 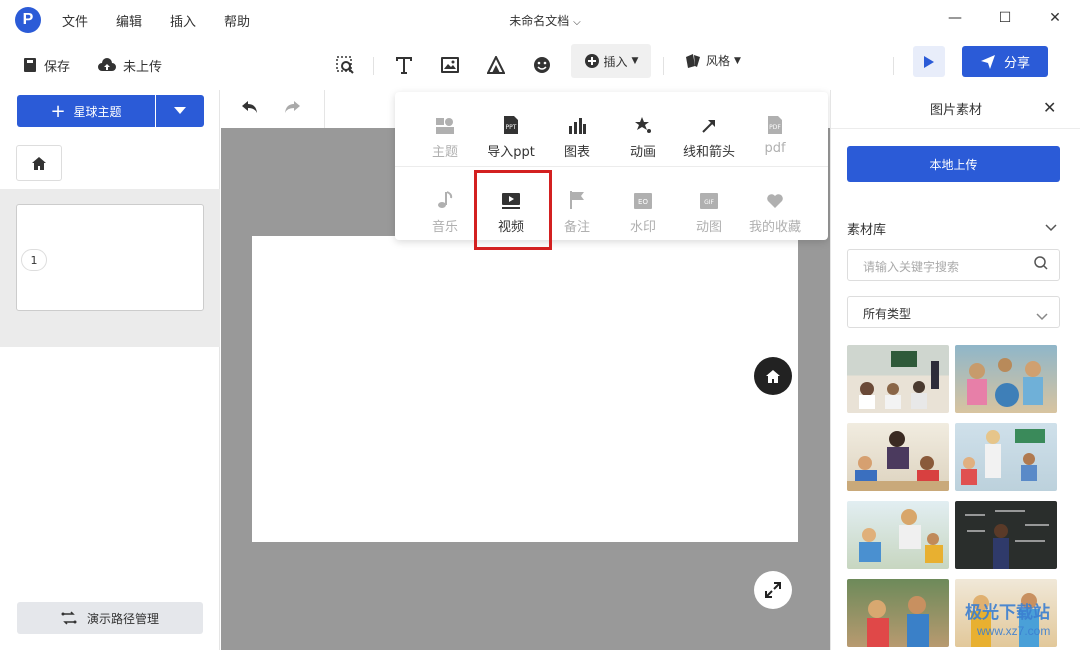 I want to click on style-label: 风格, so click(x=718, y=61).